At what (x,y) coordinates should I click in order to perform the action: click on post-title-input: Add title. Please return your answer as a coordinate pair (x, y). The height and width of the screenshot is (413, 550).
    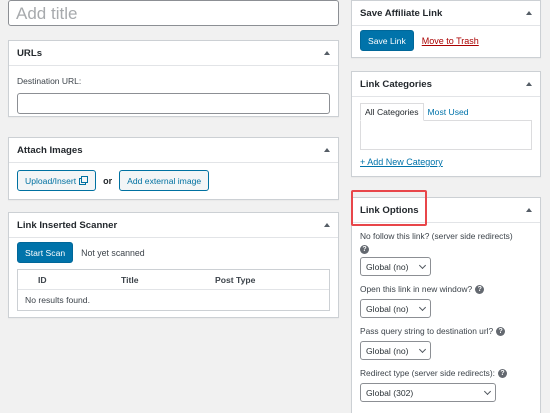
    Looking at the image, I should click on (173, 13).